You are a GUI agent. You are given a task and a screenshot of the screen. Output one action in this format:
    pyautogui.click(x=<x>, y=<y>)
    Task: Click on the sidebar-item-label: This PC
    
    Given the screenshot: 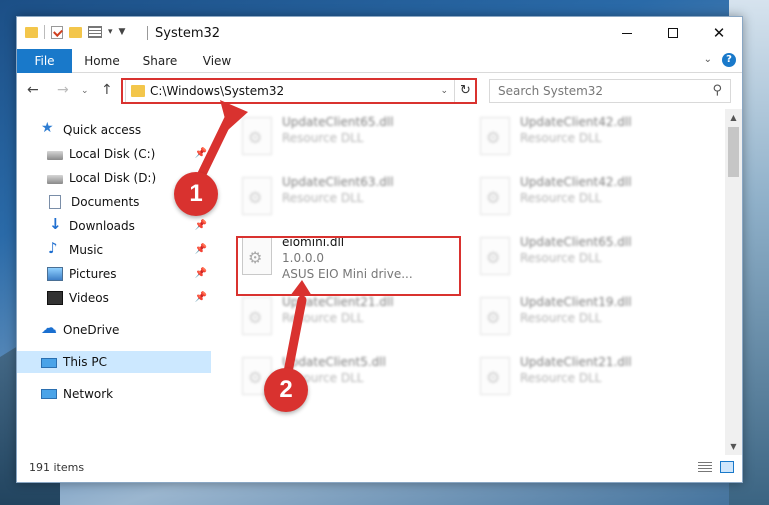 What is the action you would take?
    pyautogui.click(x=85, y=362)
    